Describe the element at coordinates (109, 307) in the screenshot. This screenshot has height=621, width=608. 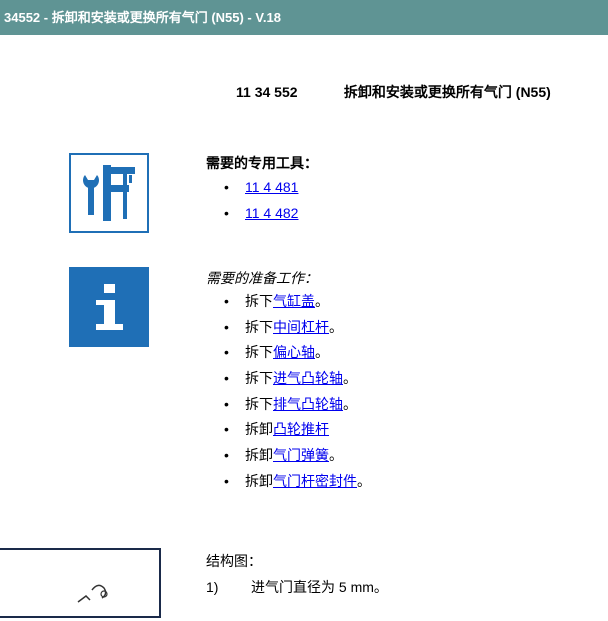
I see `info-icon` at that location.